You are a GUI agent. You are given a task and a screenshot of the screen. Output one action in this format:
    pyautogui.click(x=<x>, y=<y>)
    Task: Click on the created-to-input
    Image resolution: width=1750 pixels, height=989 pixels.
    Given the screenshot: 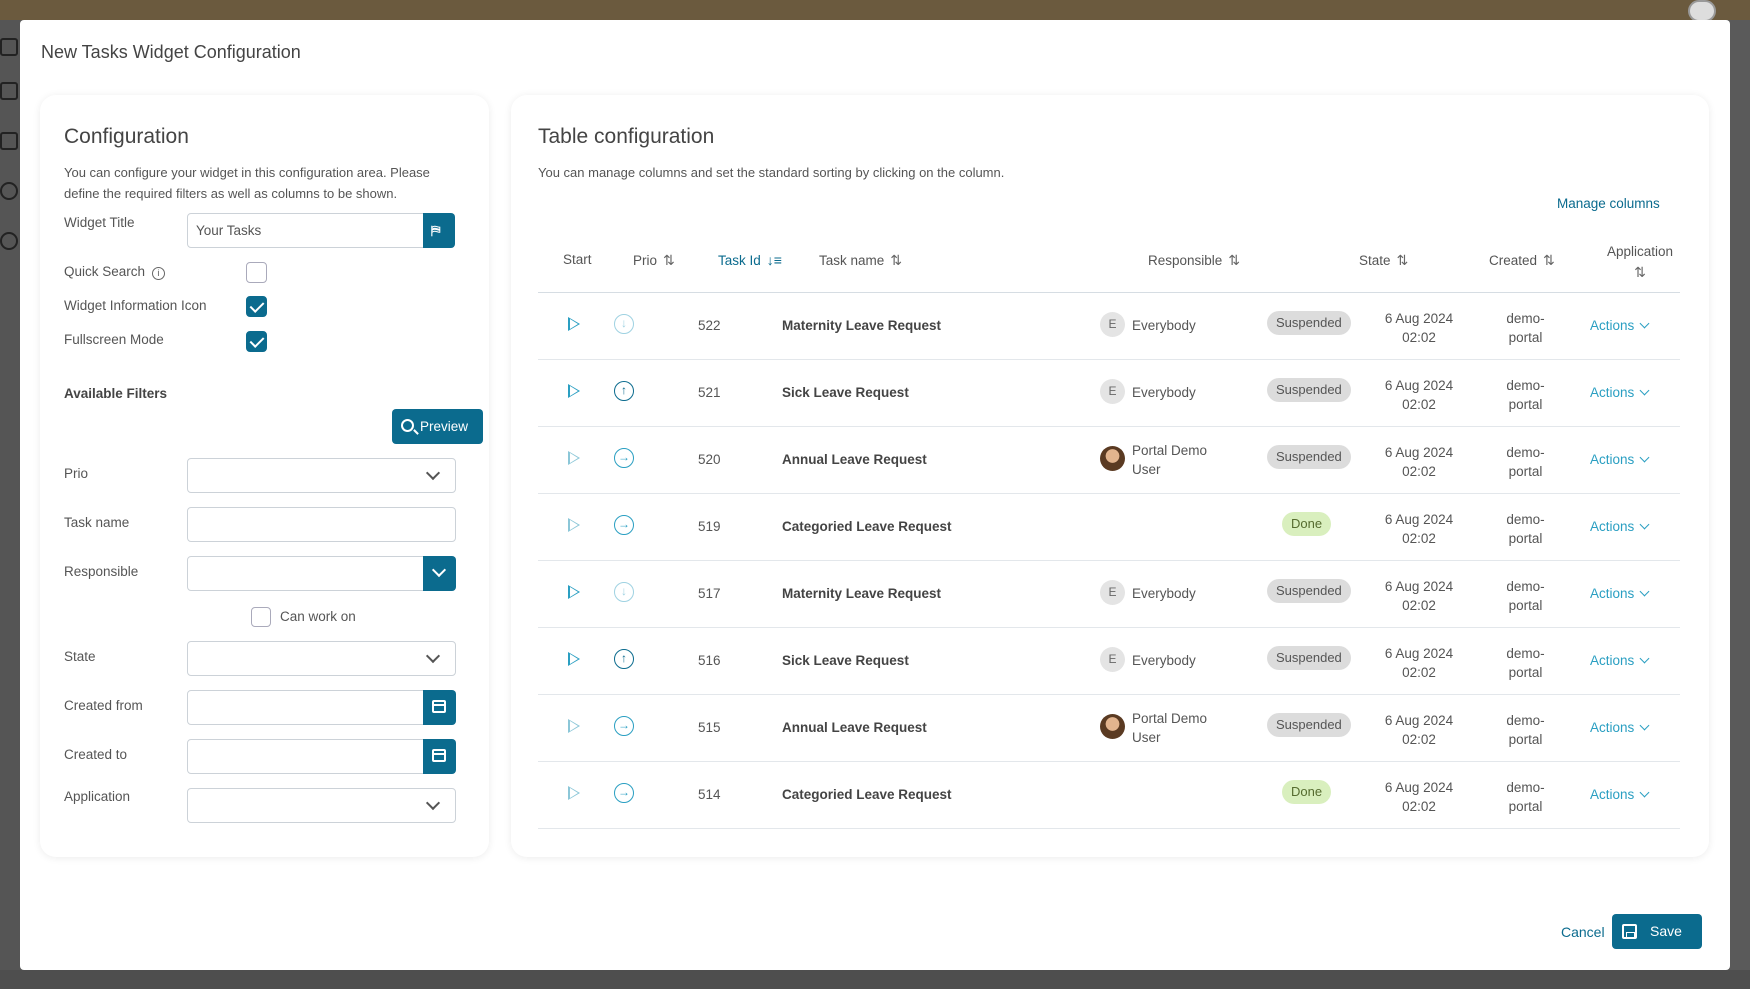 What is the action you would take?
    pyautogui.click(x=305, y=756)
    